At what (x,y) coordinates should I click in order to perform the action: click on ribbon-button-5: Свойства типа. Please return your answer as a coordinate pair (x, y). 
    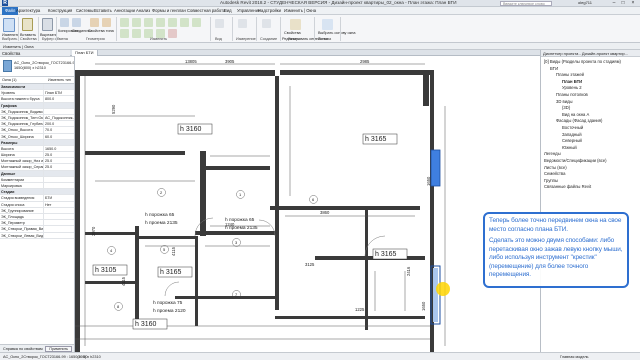
    Looking at the image, I should click on (101, 31).